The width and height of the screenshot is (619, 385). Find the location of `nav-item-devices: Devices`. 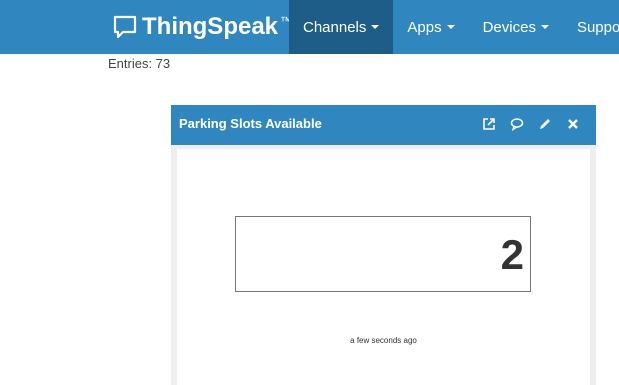

nav-item-devices: Devices is located at coordinates (516, 27).